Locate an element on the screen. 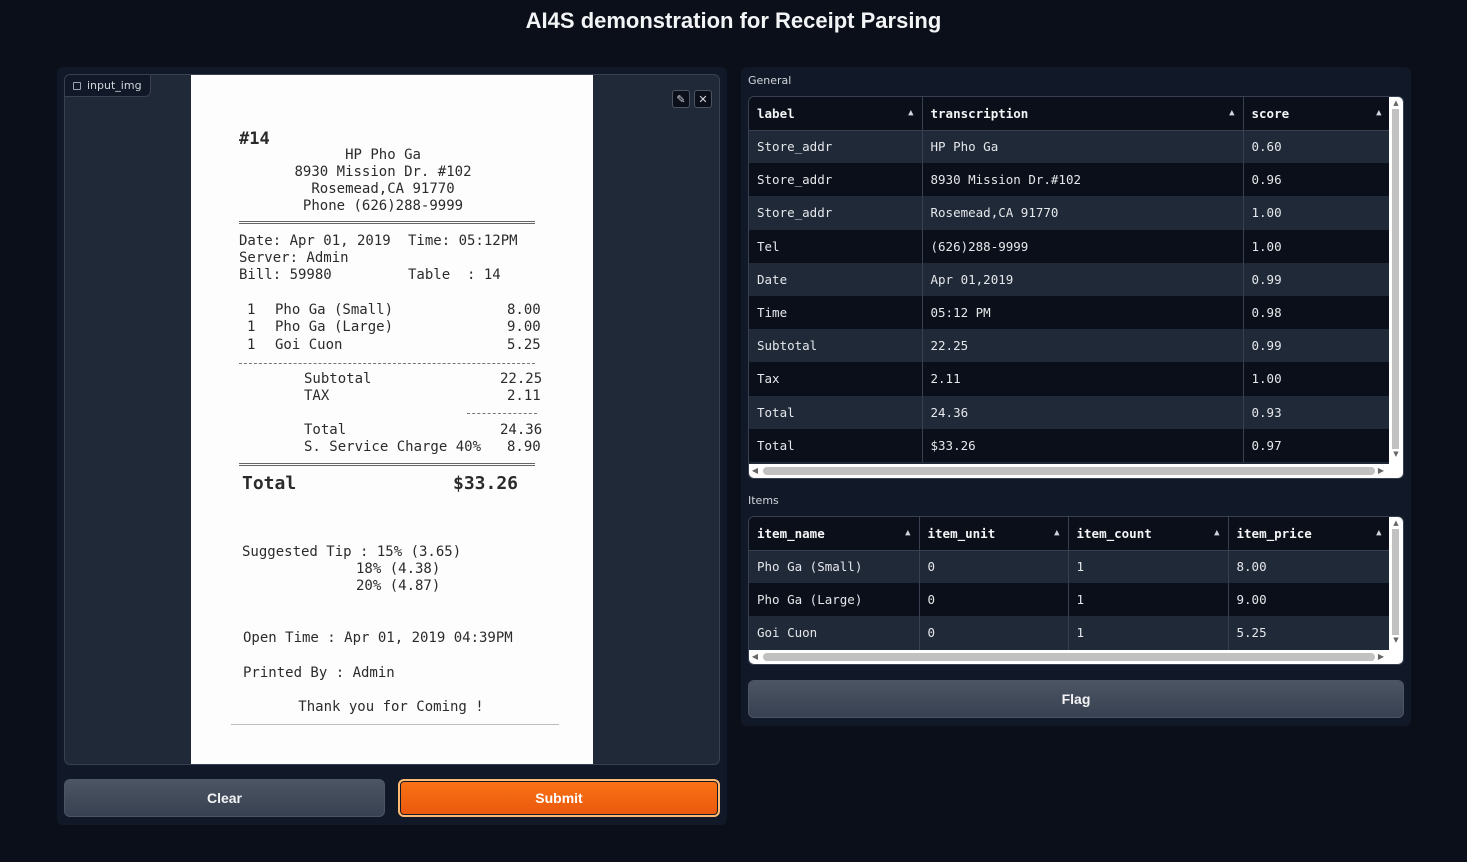 This screenshot has height=862, width=1467. table-cell: Subtotal is located at coordinates (836, 346).